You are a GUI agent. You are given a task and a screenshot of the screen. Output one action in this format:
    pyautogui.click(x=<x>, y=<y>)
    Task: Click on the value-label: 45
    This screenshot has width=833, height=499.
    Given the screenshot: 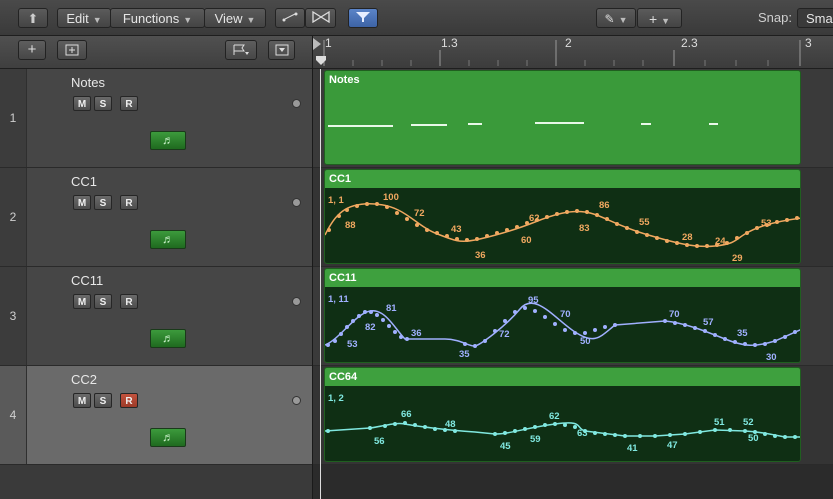 What is the action you would take?
    pyautogui.click(x=505, y=446)
    